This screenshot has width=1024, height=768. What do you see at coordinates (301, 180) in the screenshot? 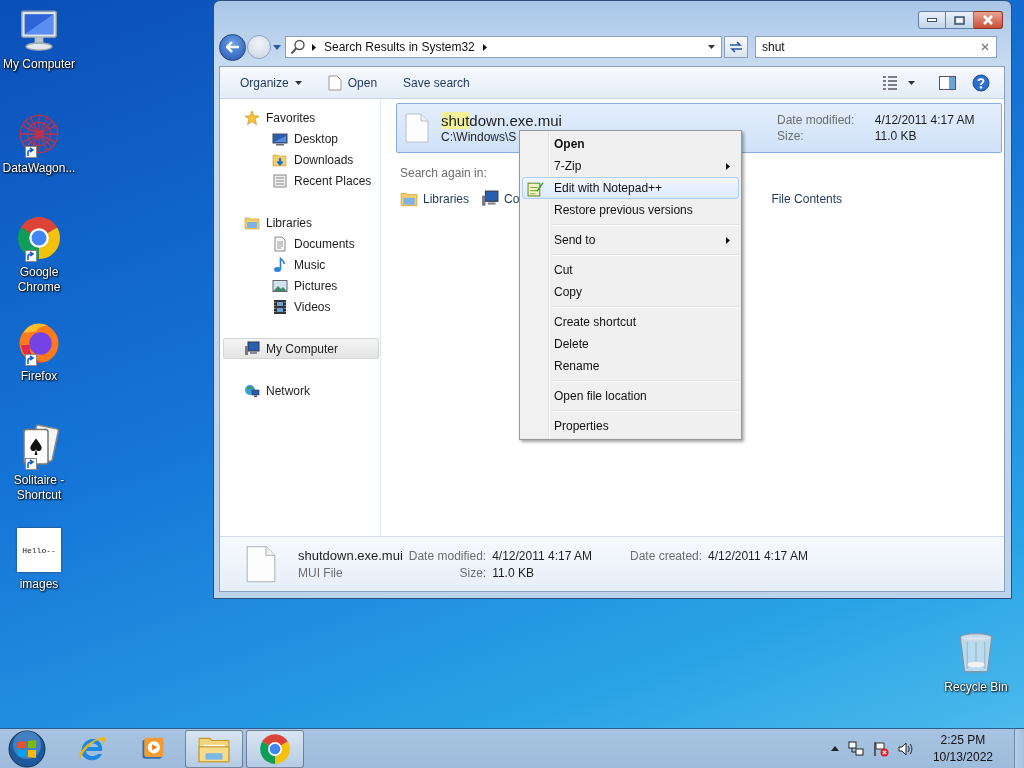
I see `nav-item: Recent Places` at bounding box center [301, 180].